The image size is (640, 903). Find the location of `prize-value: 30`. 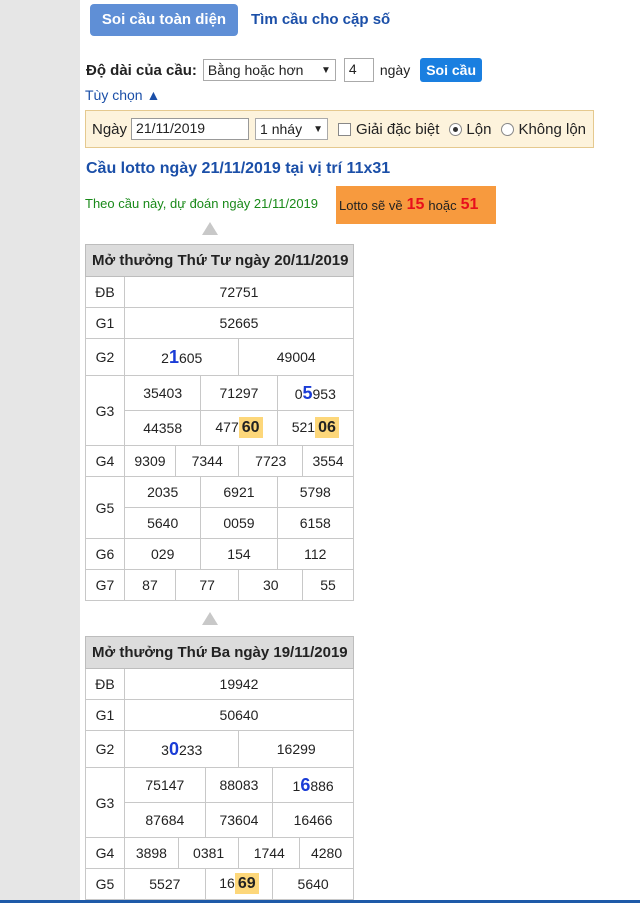

prize-value: 30 is located at coordinates (271, 585).